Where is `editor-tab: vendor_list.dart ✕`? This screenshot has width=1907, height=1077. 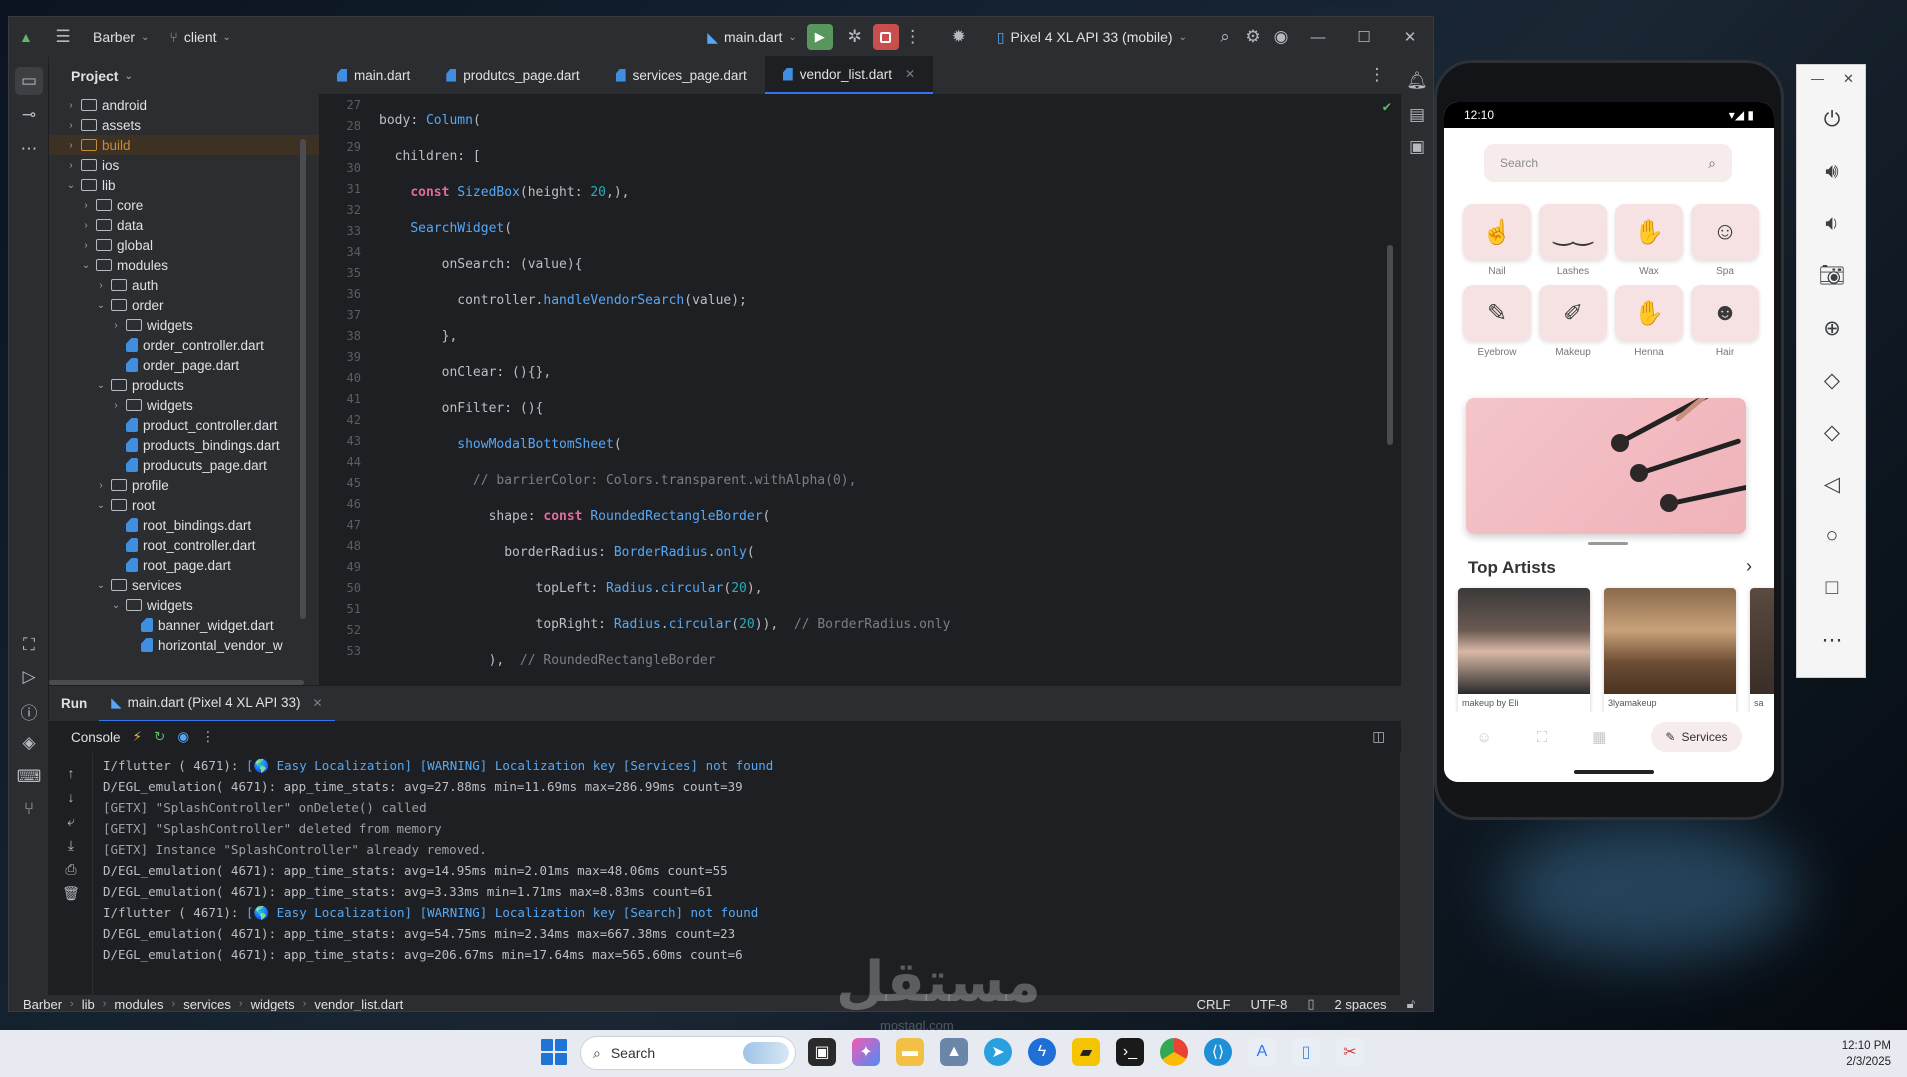
editor-tab: vendor_list.dart ✕ is located at coordinates (849, 75).